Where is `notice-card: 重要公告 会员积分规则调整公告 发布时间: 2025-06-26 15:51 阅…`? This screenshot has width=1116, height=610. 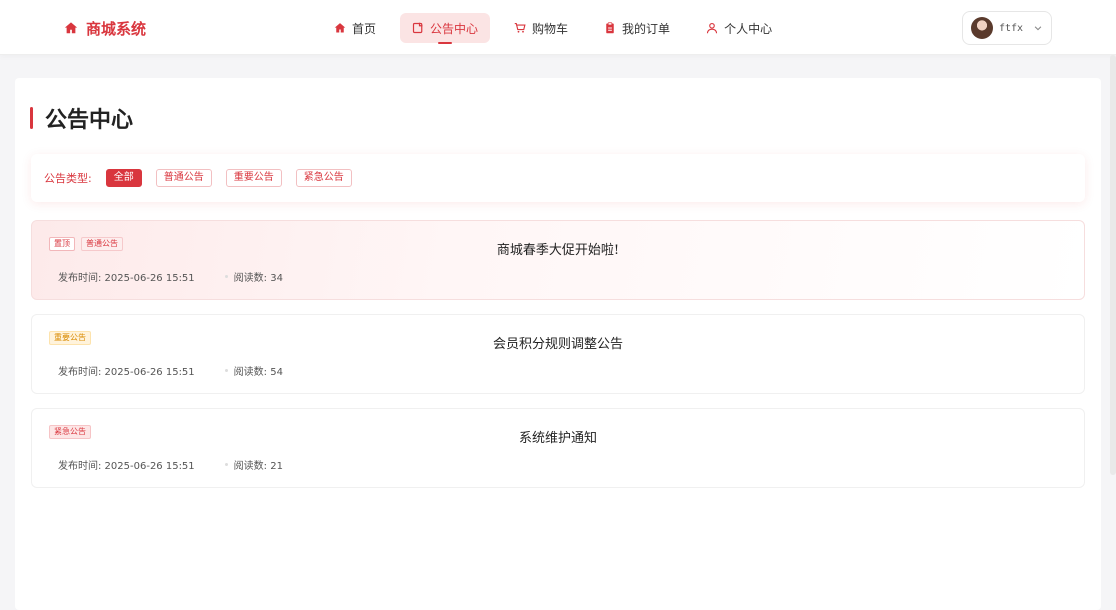 notice-card: 重要公告 会员积分规则调整公告 发布时间: 2025-06-26 15:51 阅… is located at coordinates (558, 354).